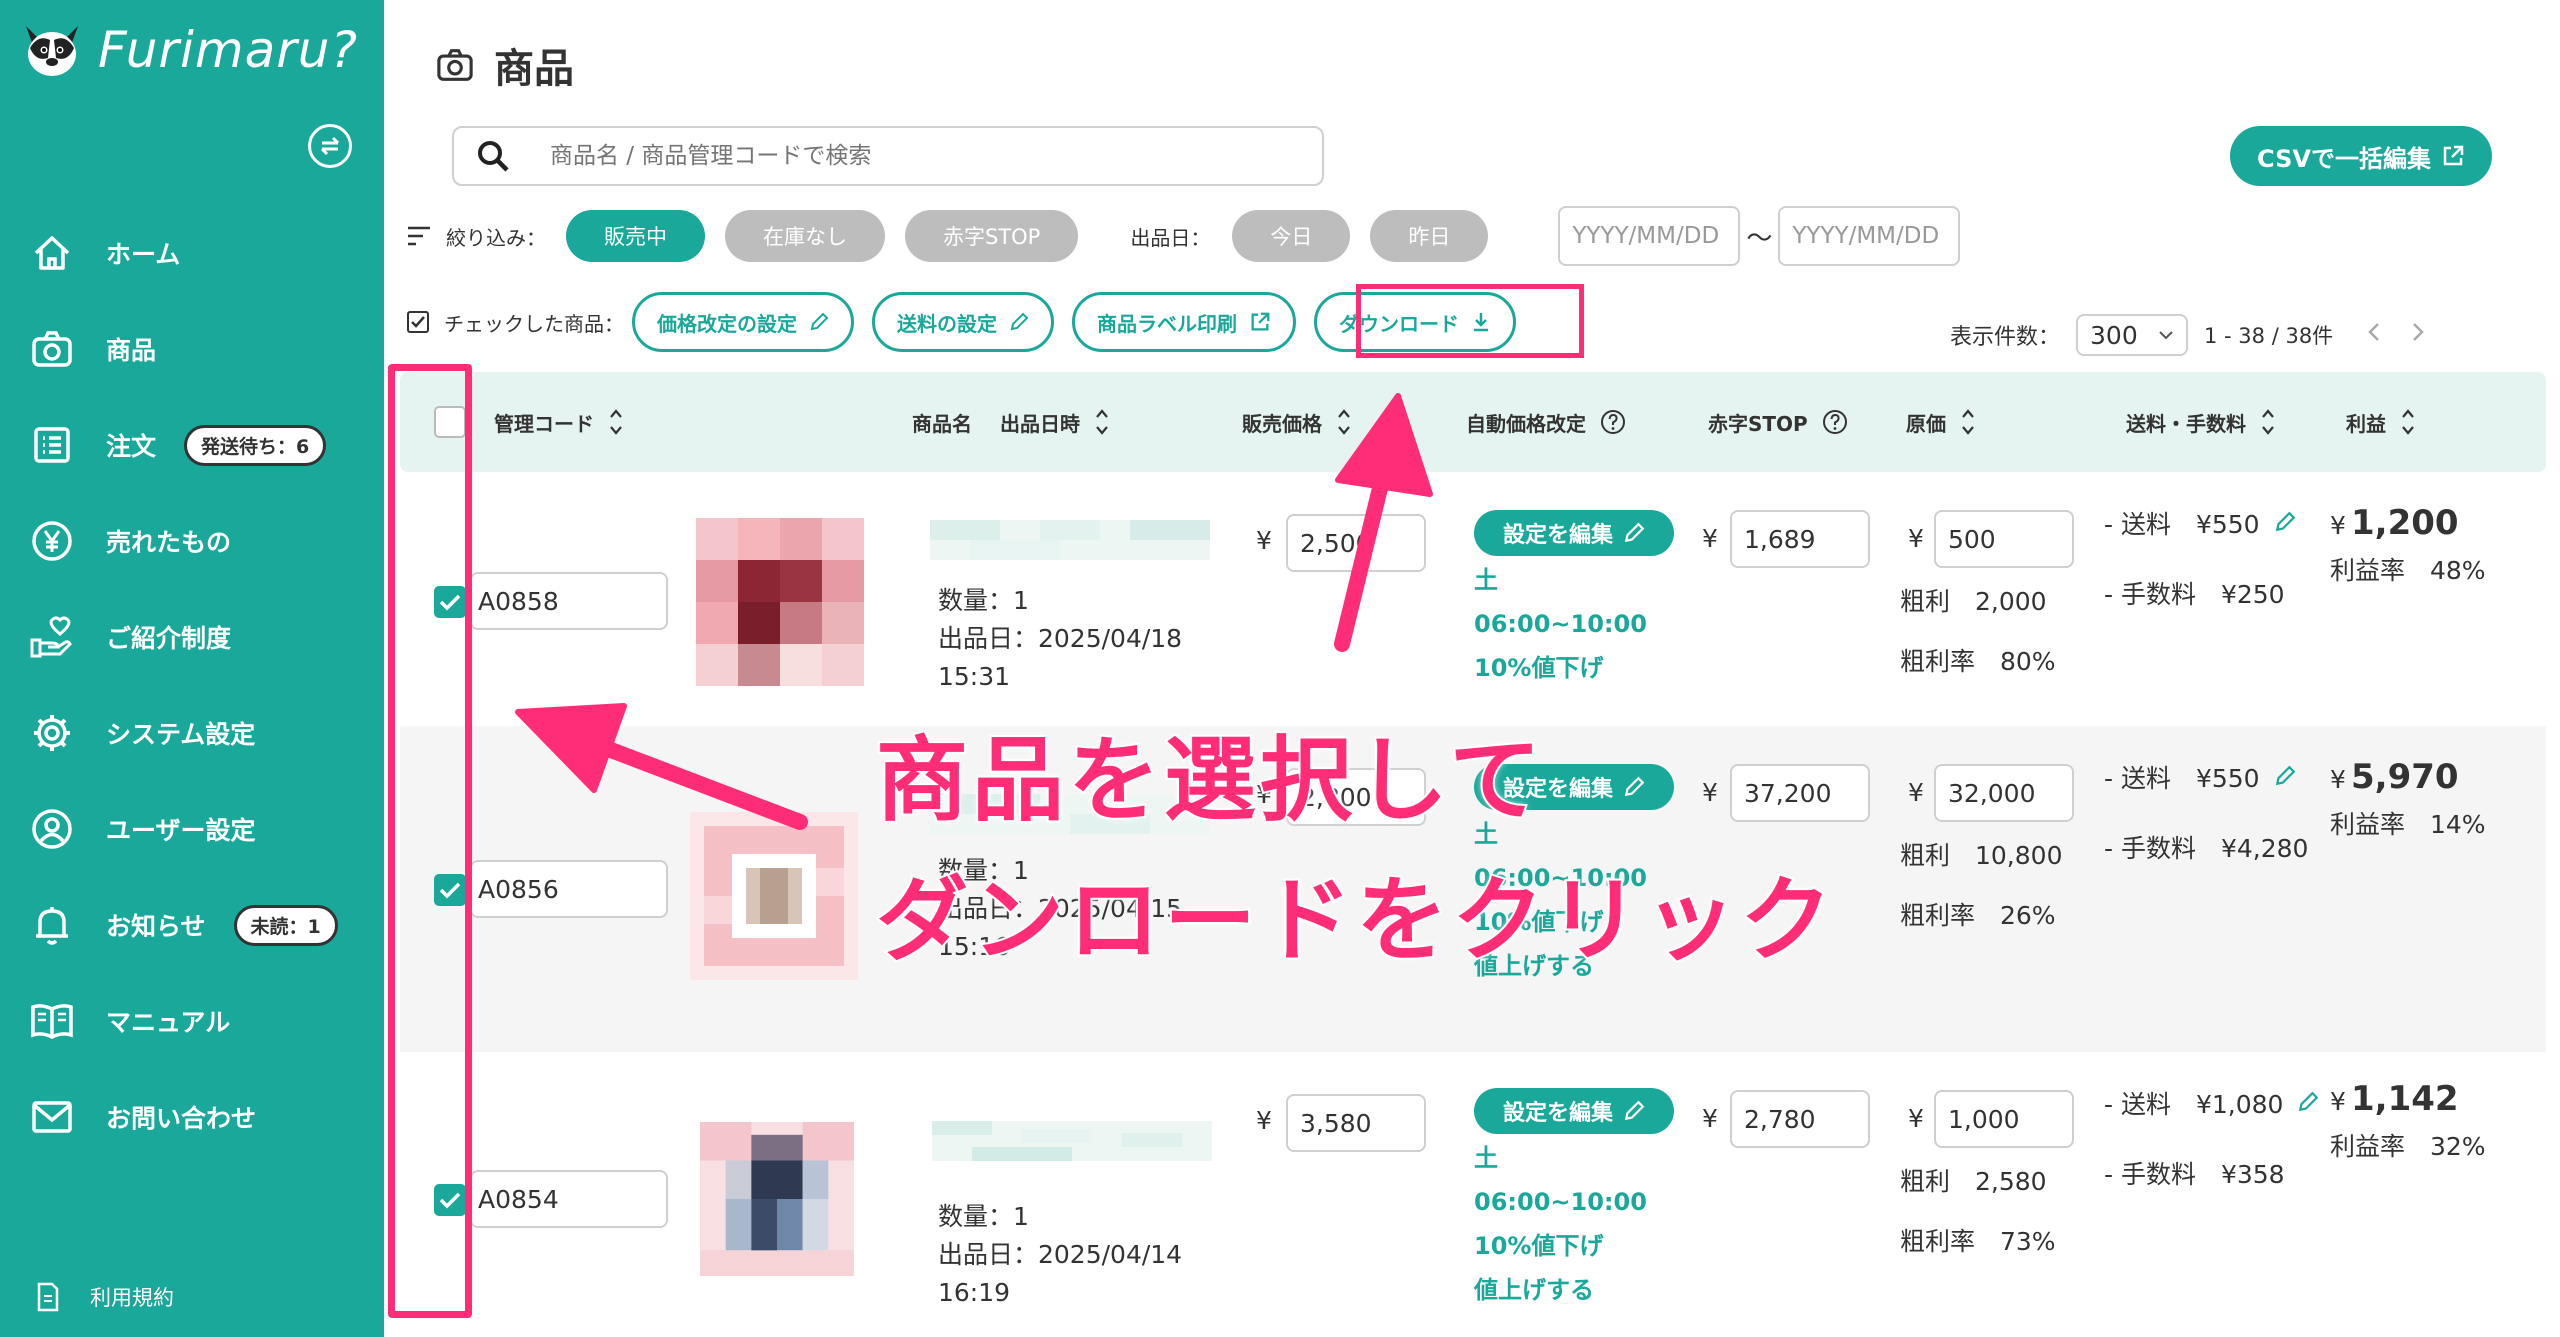 This screenshot has width=2560, height=1337. I want to click on terms-link: 利用規約, so click(105, 1297).